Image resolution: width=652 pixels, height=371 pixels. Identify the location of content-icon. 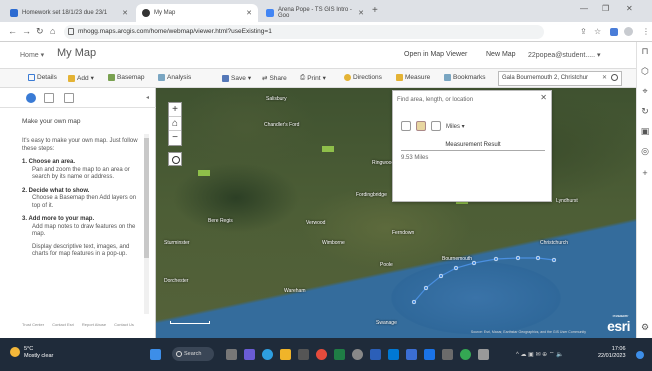
(49, 98).